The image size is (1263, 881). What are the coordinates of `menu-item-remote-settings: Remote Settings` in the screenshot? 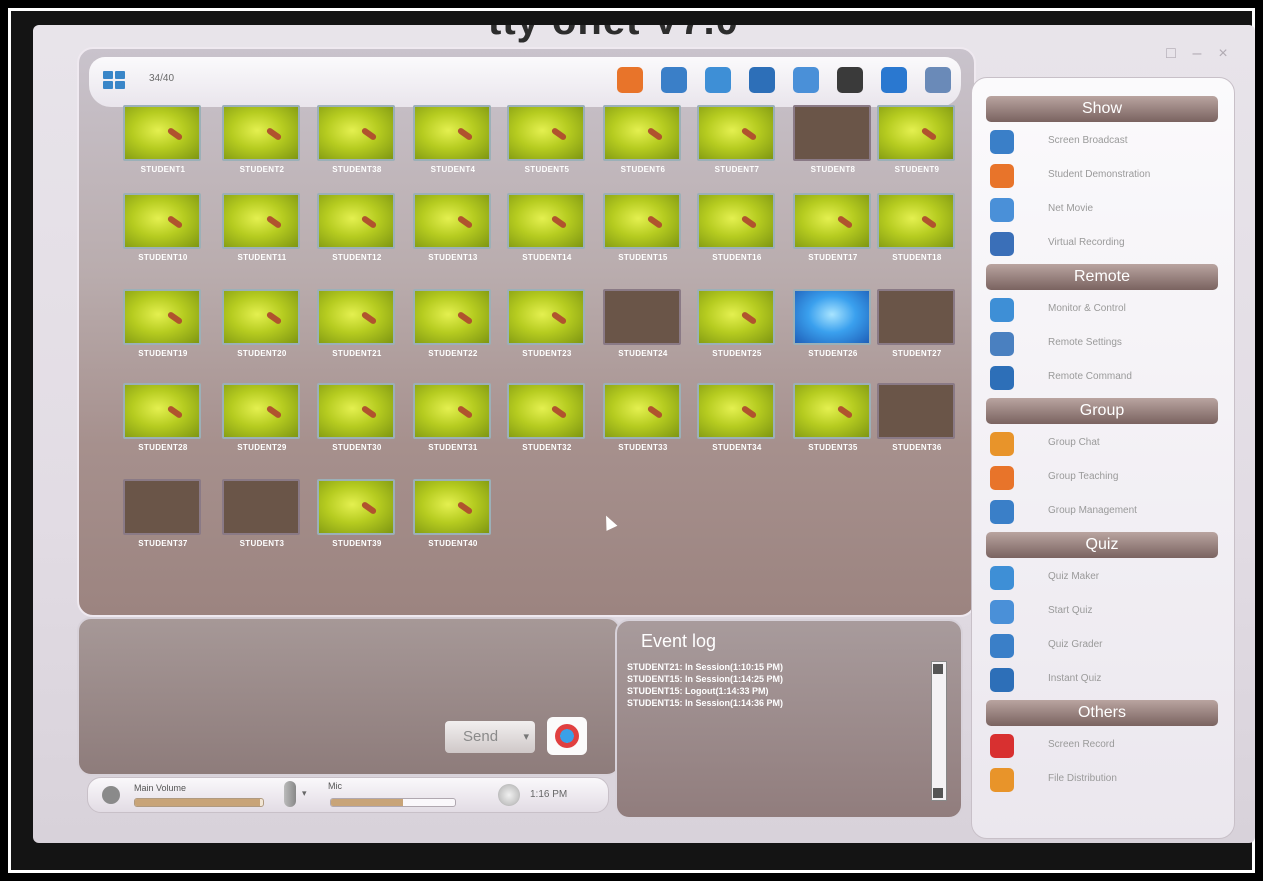 It's located at (1105, 344).